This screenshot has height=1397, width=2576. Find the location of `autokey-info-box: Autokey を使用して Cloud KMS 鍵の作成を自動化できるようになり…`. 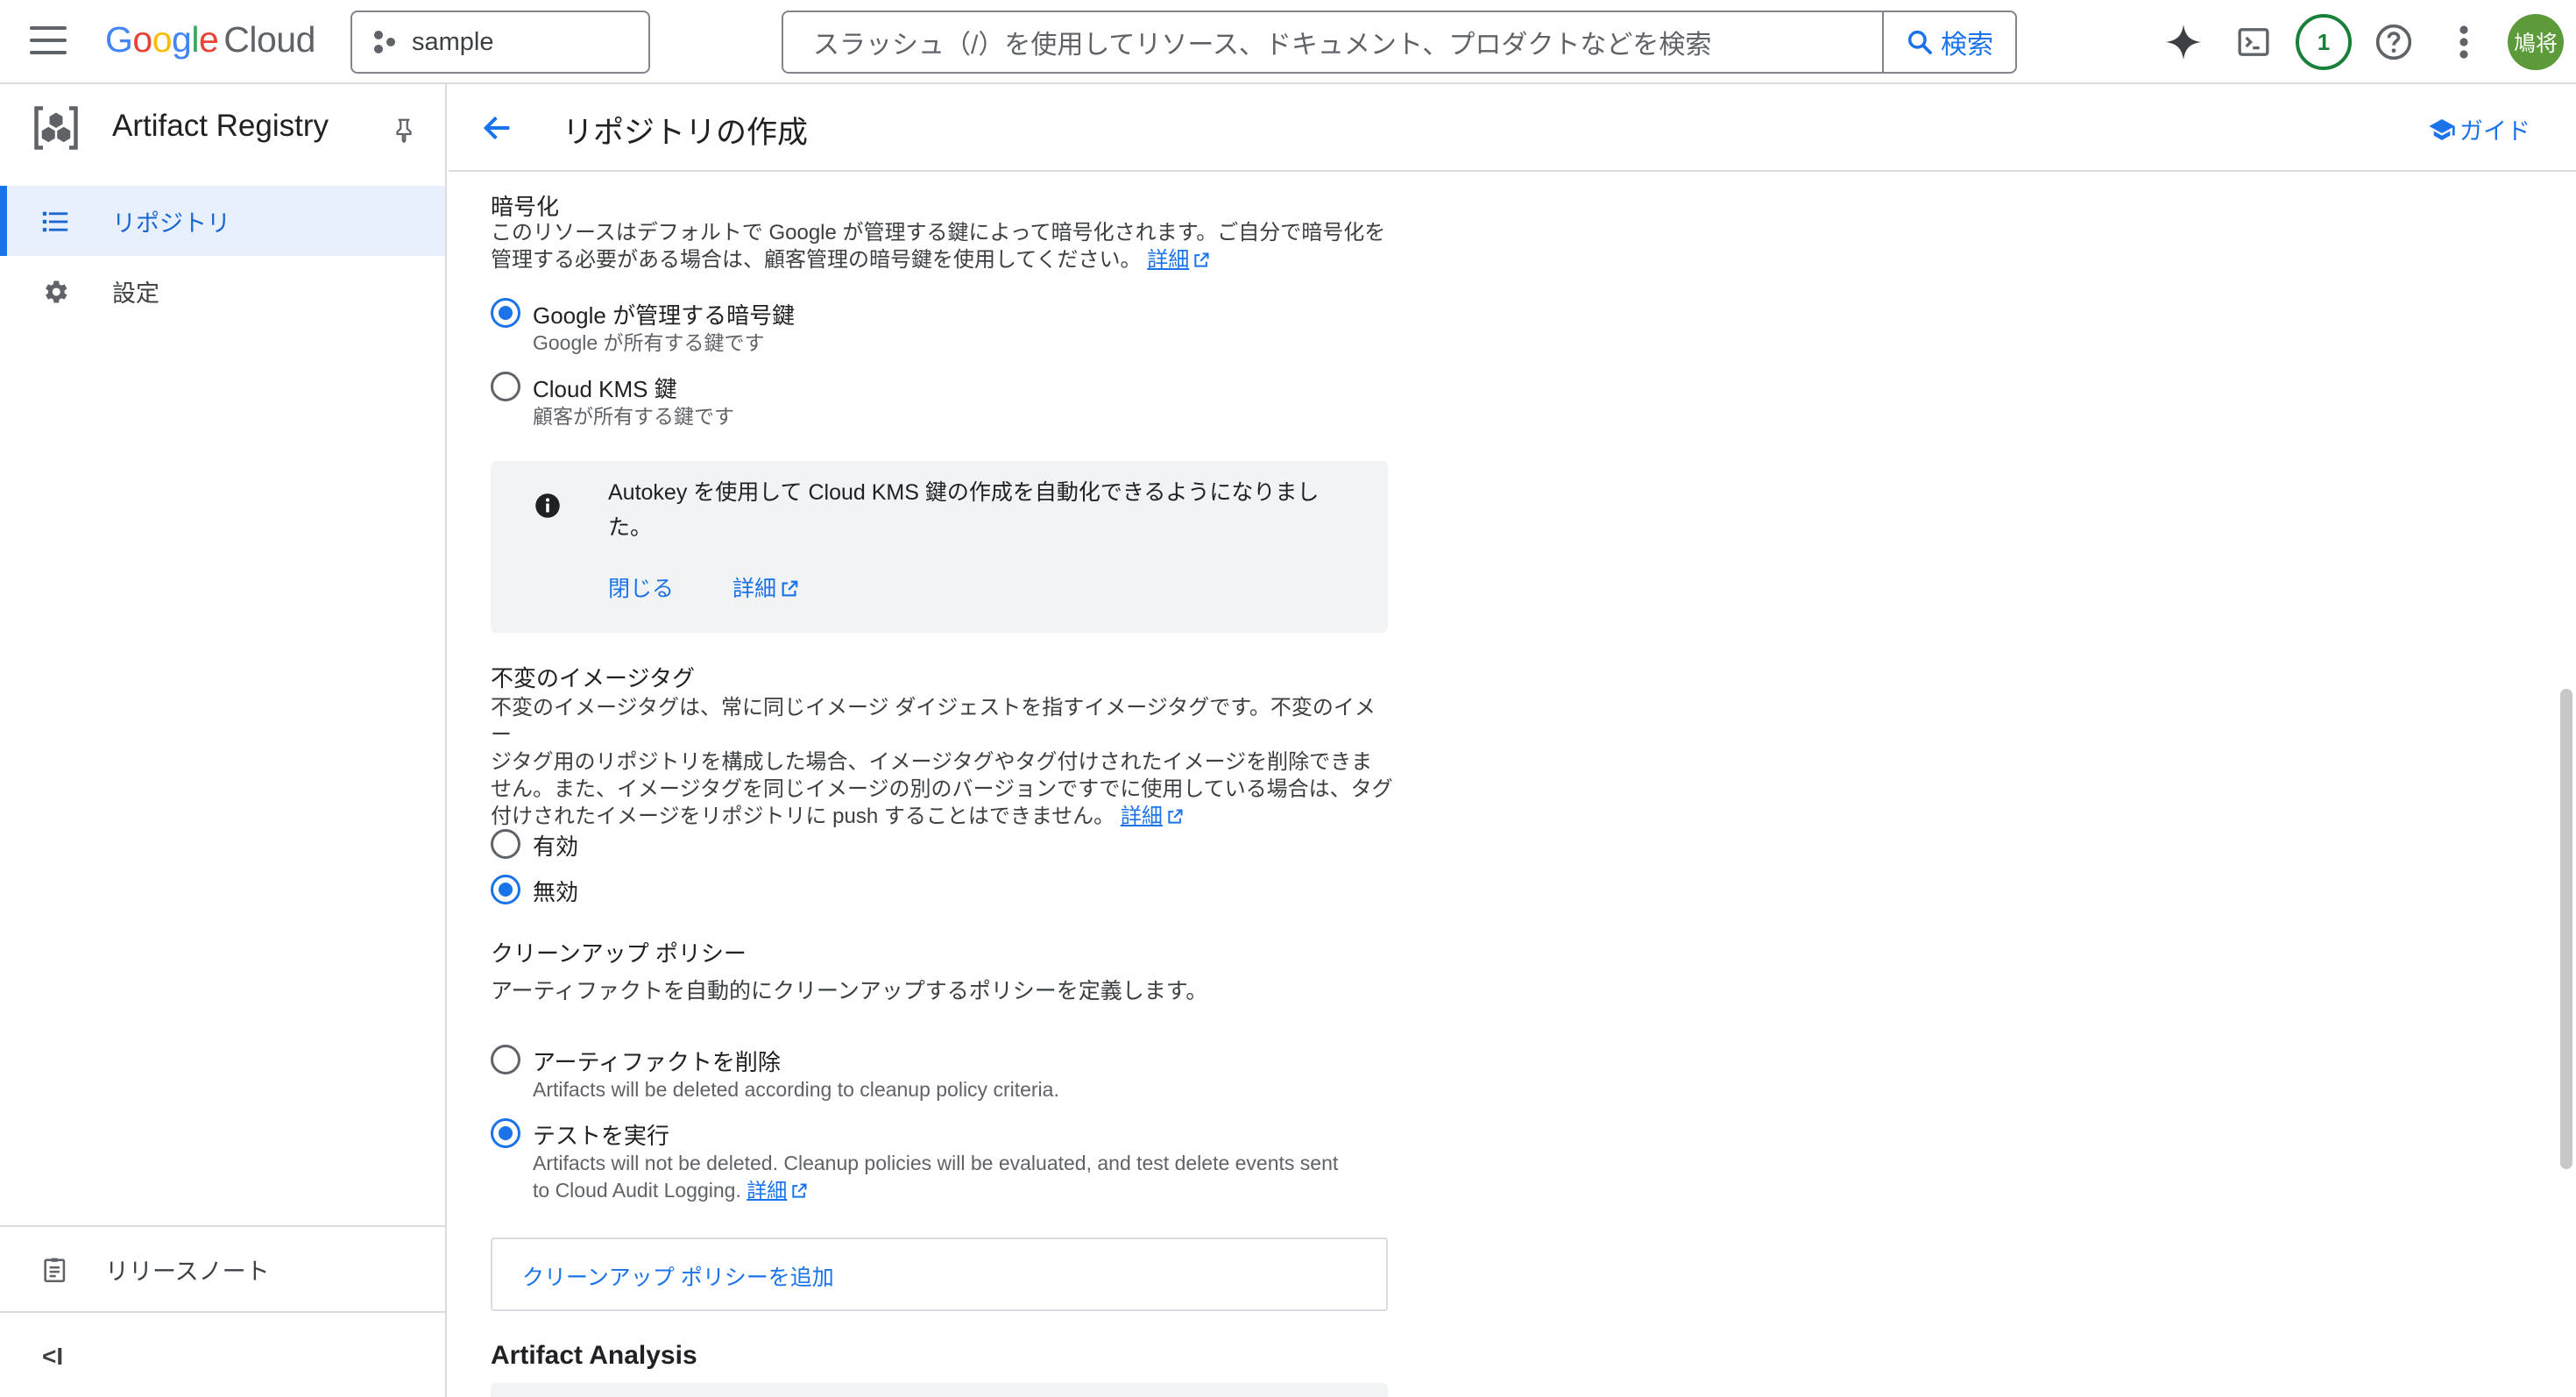

autokey-info-box: Autokey を使用して Cloud KMS 鍵の作成を自動化できるようになり… is located at coordinates (939, 547).